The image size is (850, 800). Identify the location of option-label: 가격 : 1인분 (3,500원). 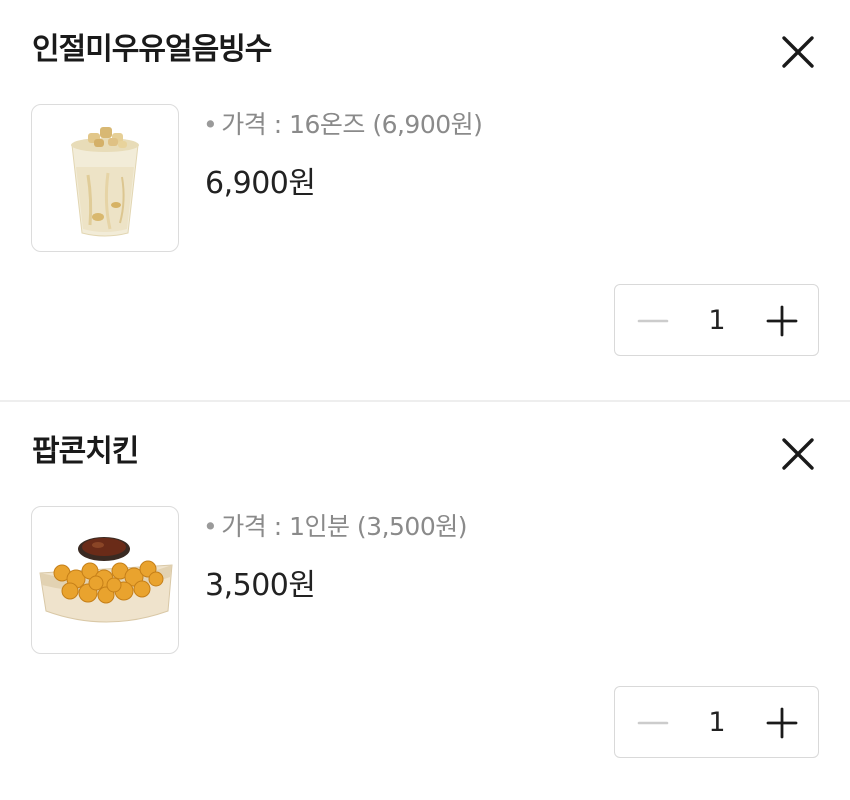
(344, 526).